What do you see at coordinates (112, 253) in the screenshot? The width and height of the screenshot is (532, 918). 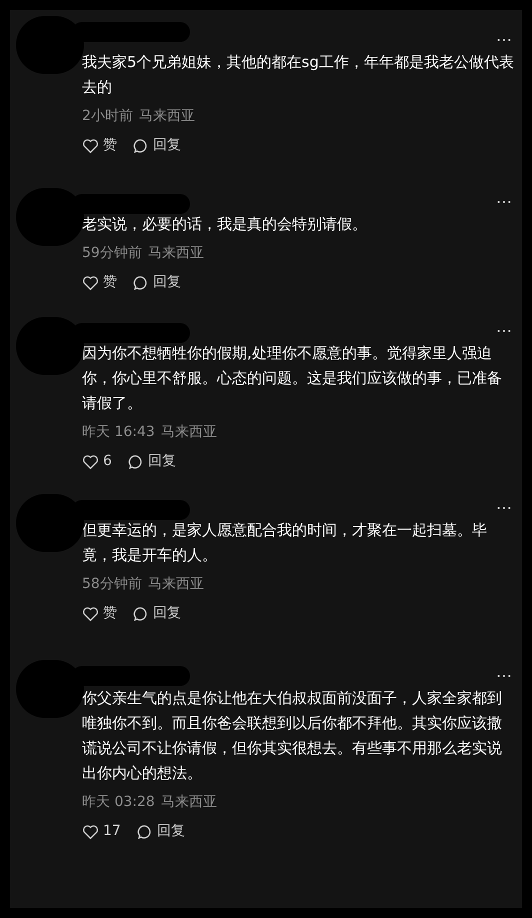 I see `comment-time: 59分钟前` at bounding box center [112, 253].